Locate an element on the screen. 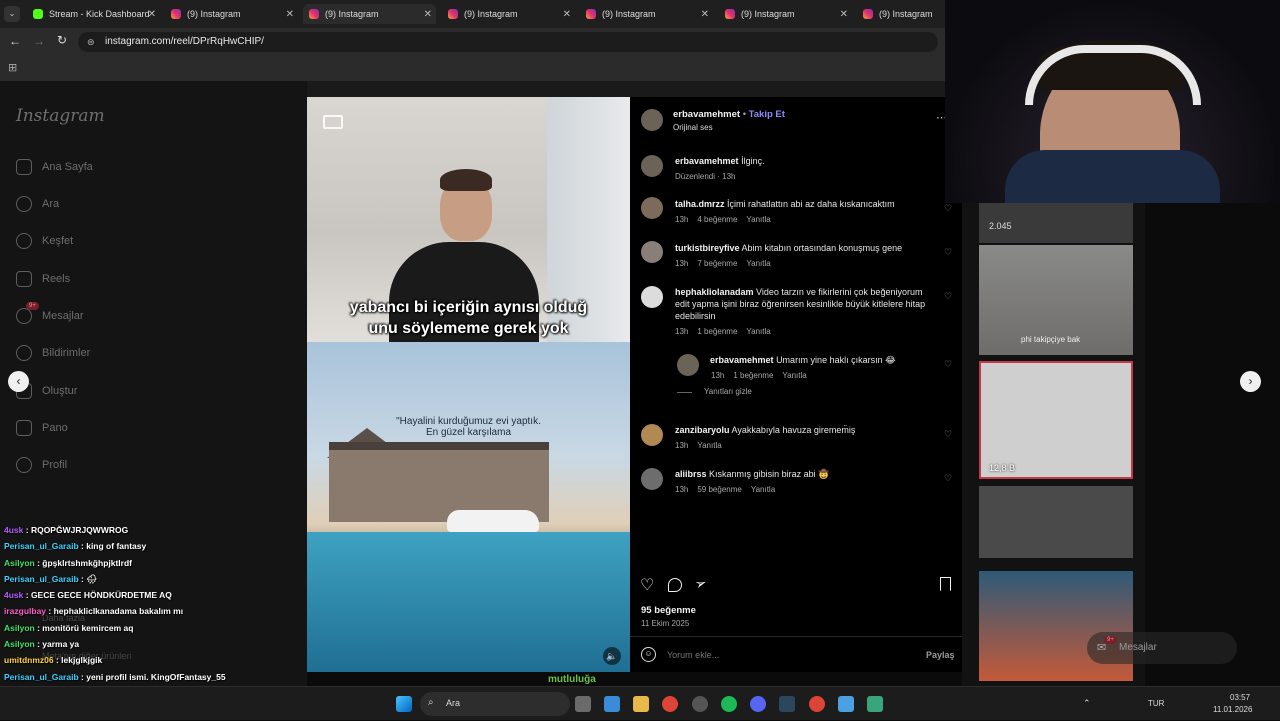 The width and height of the screenshot is (1280, 721). steam-icon is located at coordinates (787, 704).